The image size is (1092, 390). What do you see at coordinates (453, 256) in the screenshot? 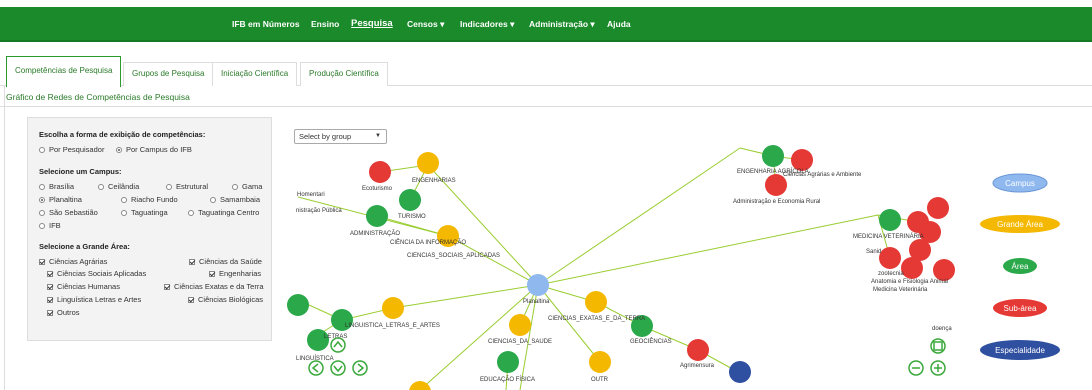
I see `label-node: CIENCIAS_SOCIAIS_APLICADAS` at bounding box center [453, 256].